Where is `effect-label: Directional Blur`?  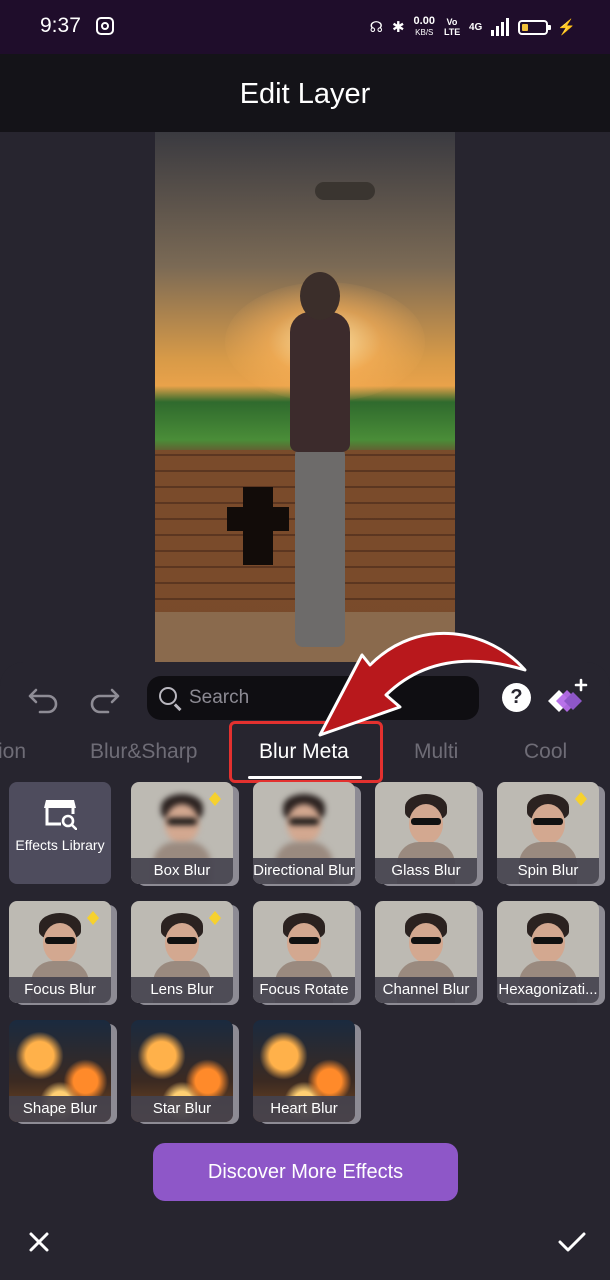 effect-label: Directional Blur is located at coordinates (304, 871).